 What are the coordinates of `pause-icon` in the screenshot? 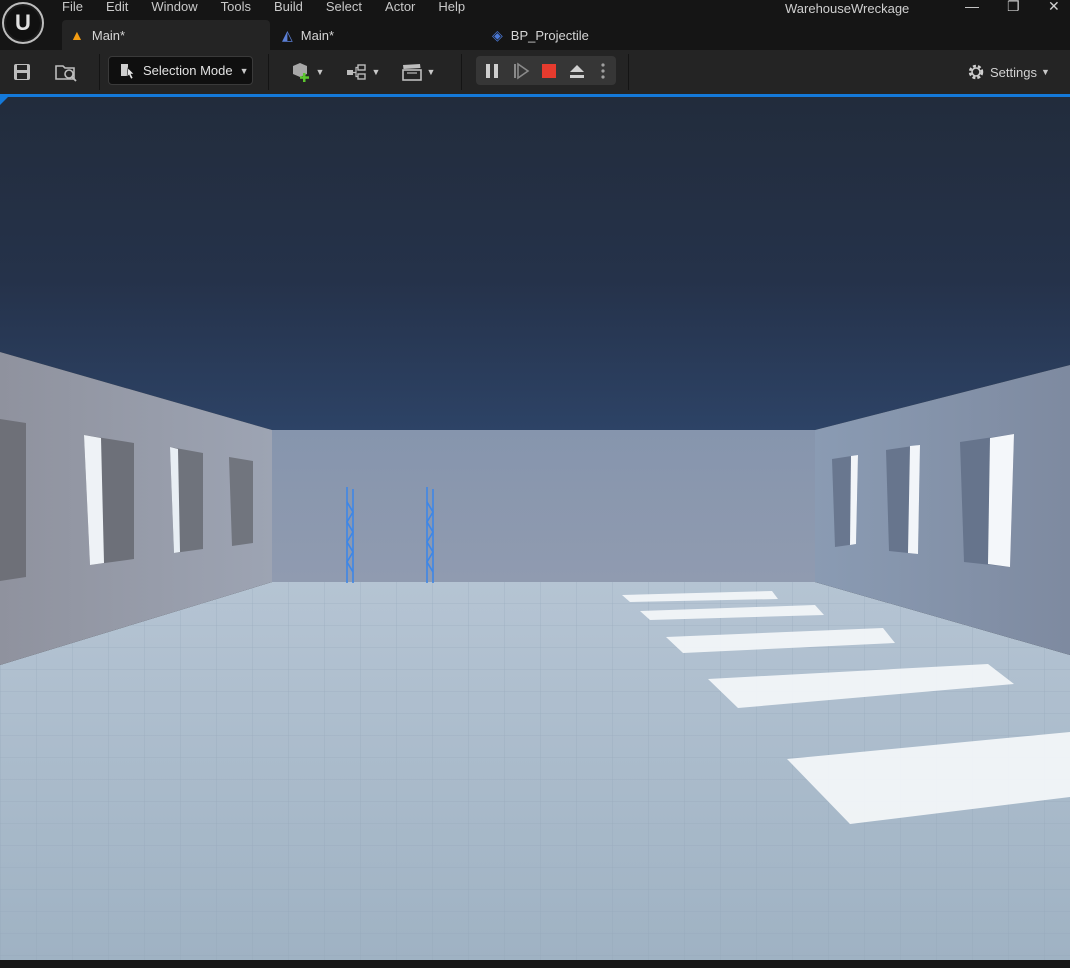 It's located at (492, 71).